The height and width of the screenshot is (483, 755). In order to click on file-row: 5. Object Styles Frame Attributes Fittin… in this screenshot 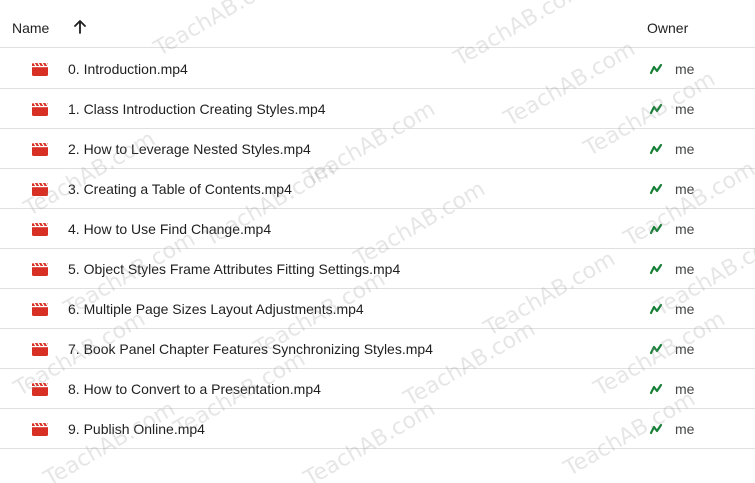, I will do `click(377, 269)`.